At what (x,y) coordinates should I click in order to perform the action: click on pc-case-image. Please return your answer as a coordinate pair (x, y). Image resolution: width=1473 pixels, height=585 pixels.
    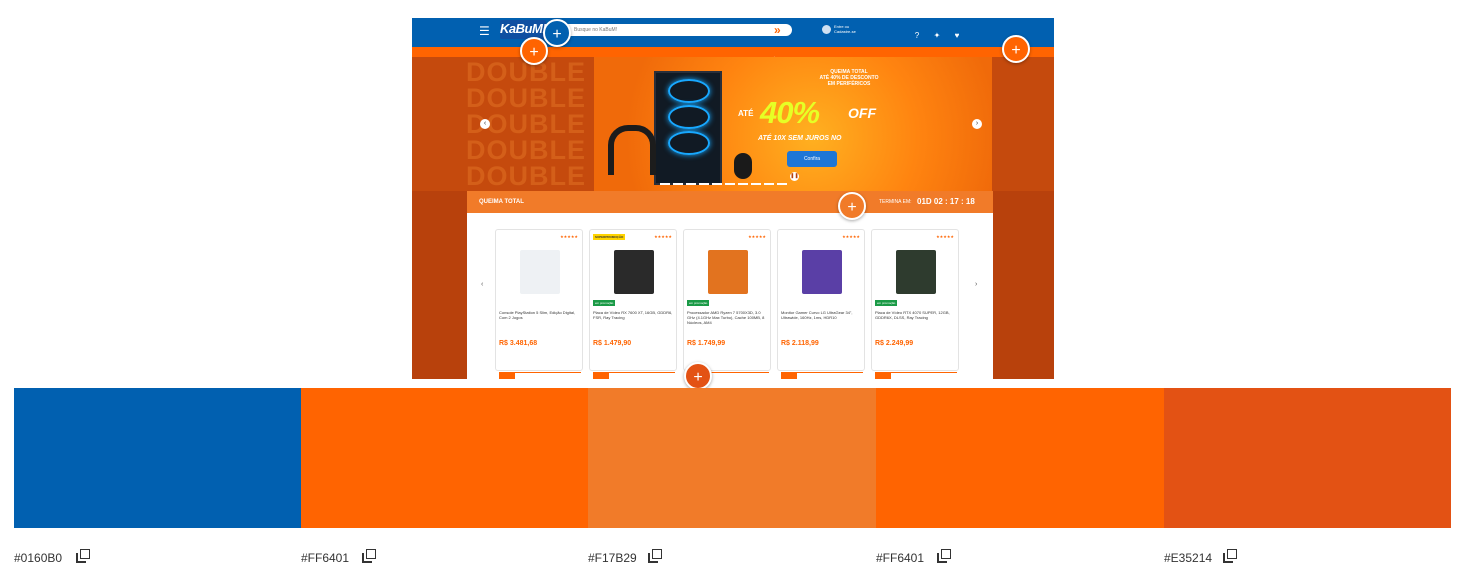
    Looking at the image, I should click on (688, 128).